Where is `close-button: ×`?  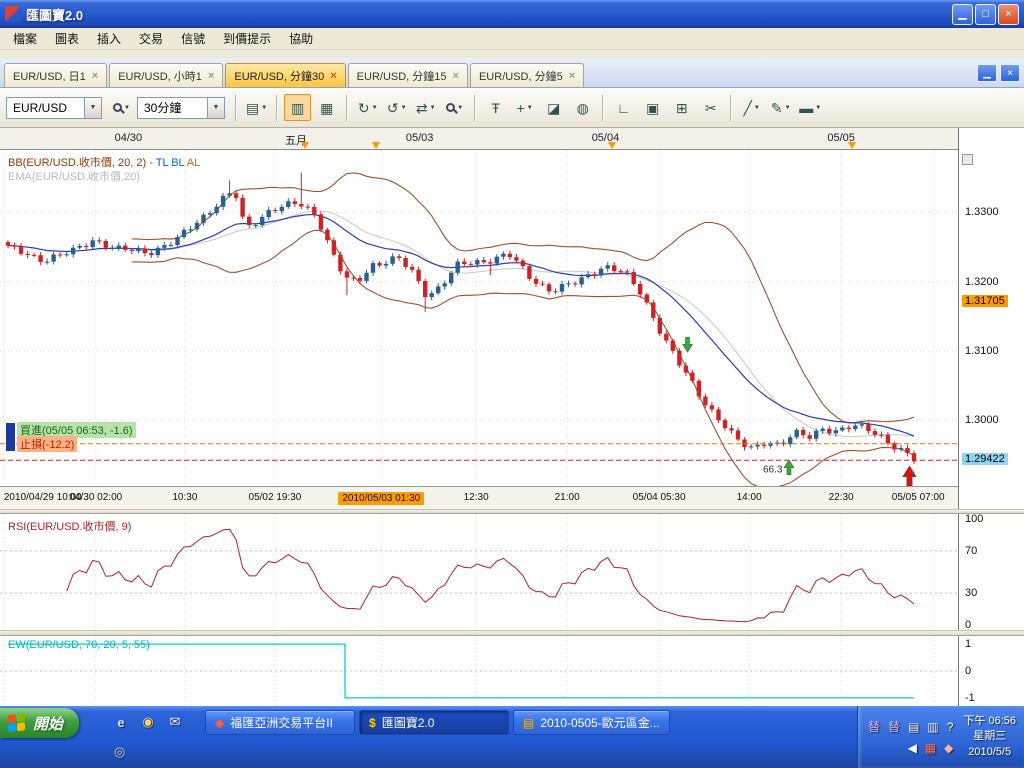
close-button: × is located at coordinates (1008, 14).